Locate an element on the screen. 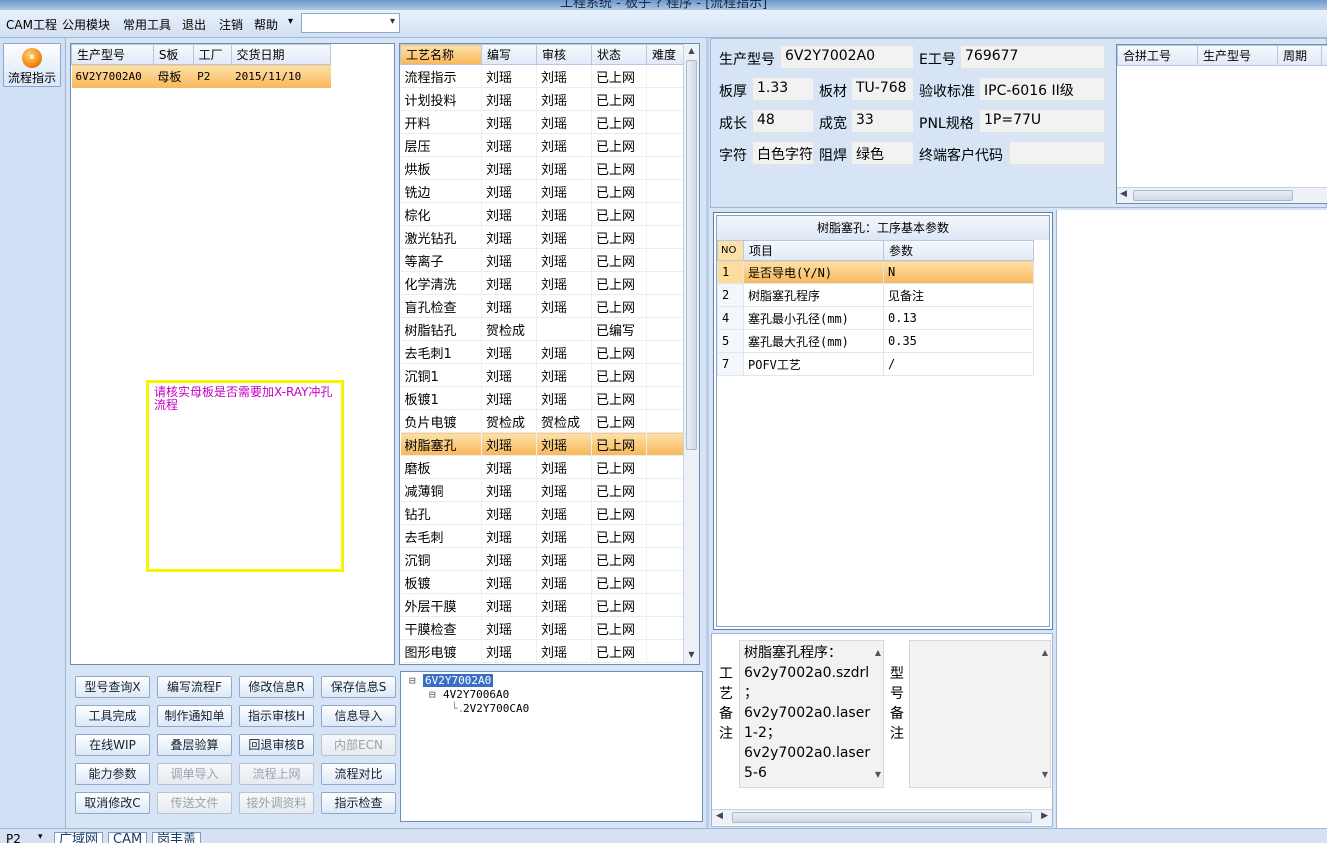  col-process-name: 工艺名称 is located at coordinates (441, 54).